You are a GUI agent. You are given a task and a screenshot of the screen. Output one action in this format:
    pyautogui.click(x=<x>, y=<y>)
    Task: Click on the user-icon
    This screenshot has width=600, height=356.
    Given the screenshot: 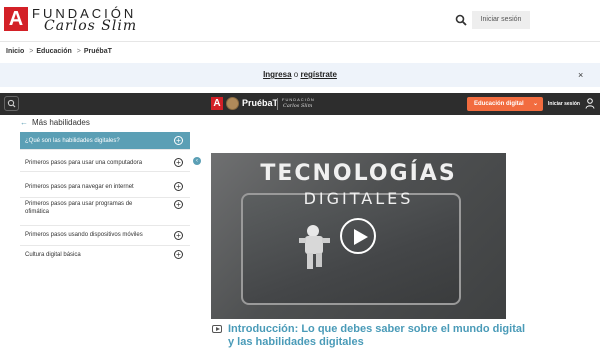 What is the action you would take?
    pyautogui.click(x=590, y=103)
    